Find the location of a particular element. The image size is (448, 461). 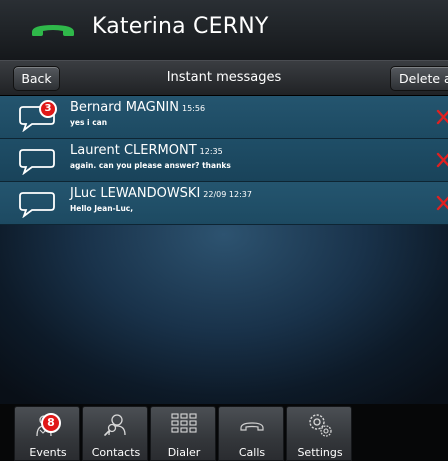

tab-label: Events is located at coordinates (48, 452).